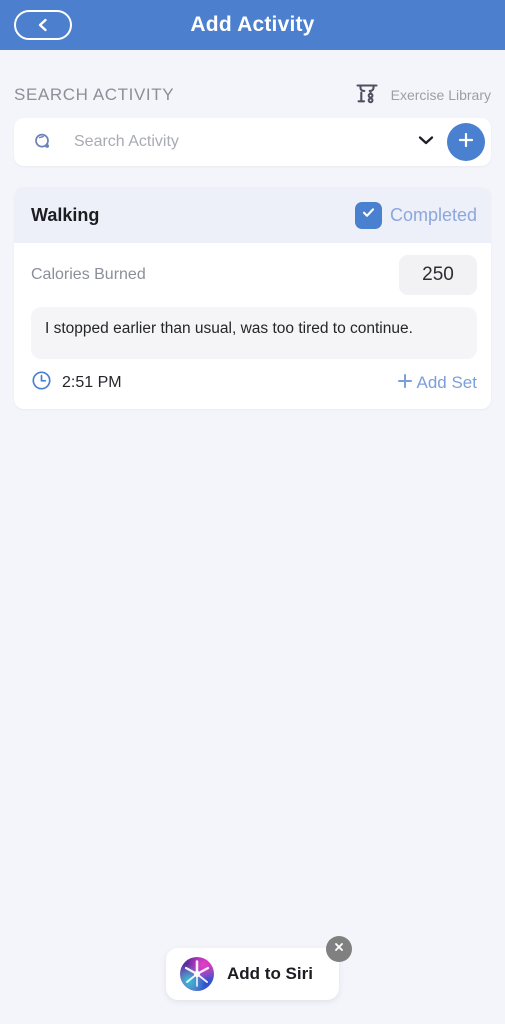  I want to click on search-icon, so click(43, 142).